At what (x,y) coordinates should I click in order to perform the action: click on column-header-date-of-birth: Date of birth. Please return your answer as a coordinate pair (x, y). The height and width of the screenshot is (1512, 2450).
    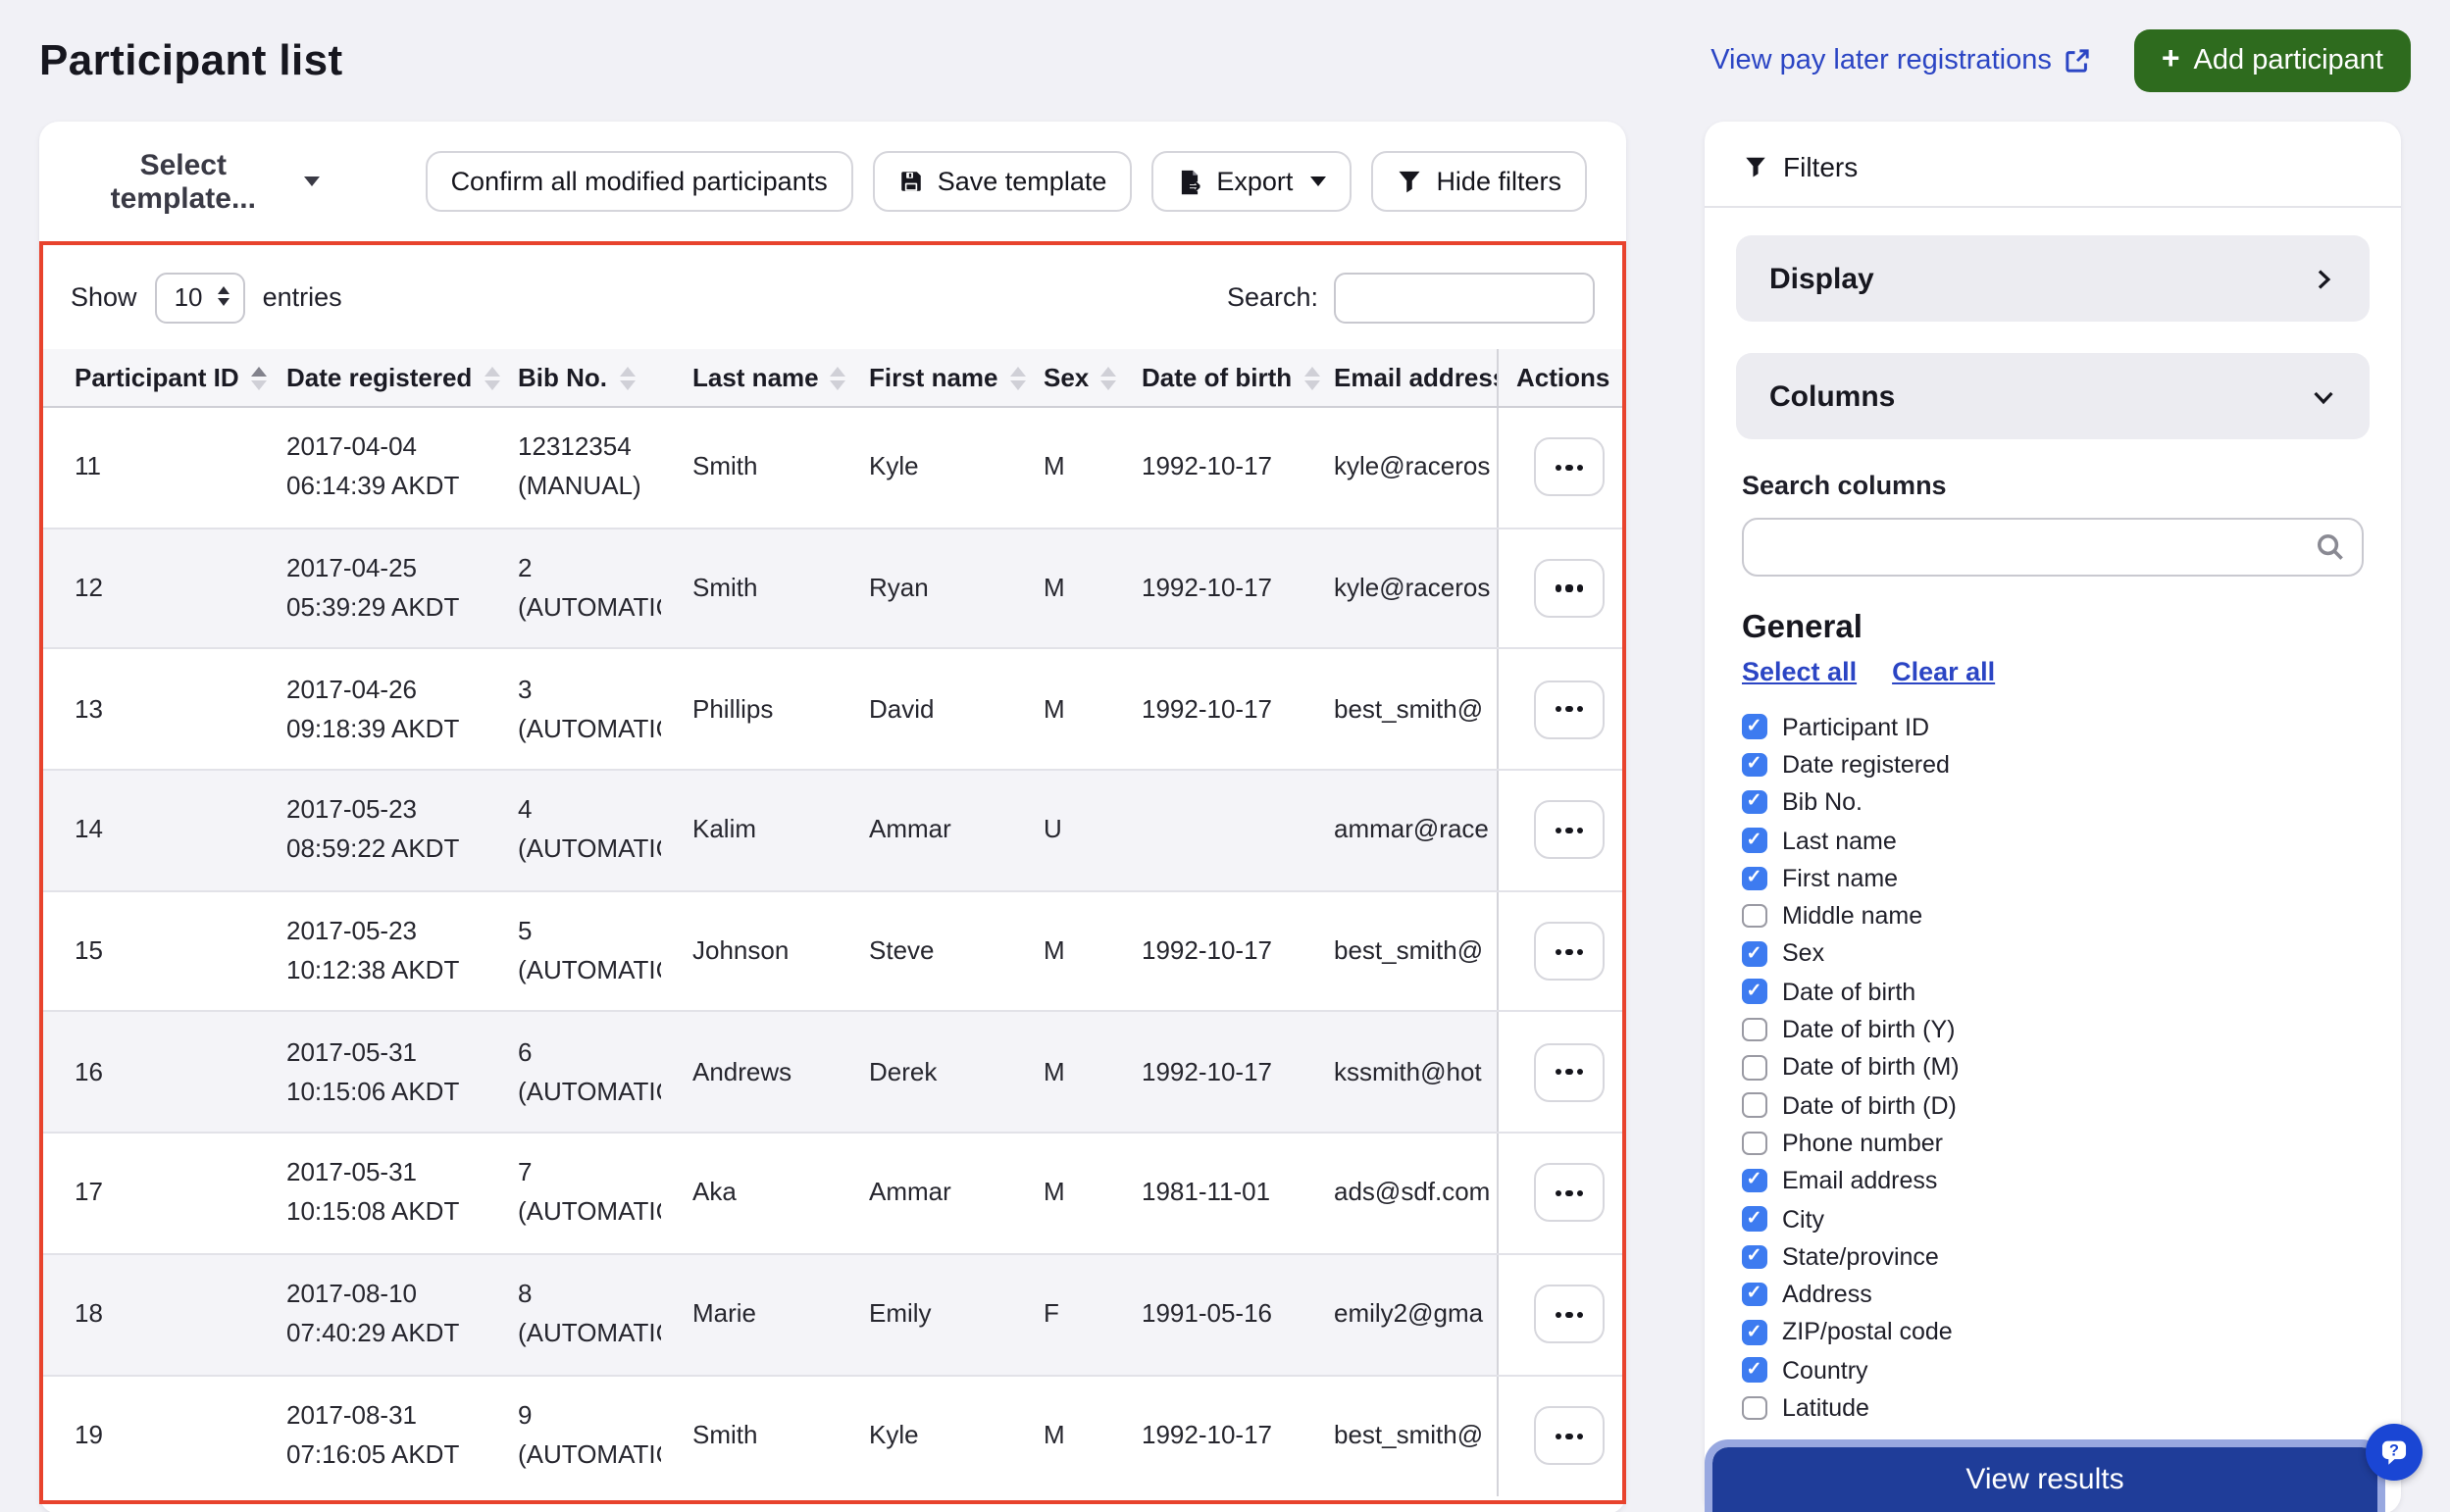
    Looking at the image, I should click on (1215, 377).